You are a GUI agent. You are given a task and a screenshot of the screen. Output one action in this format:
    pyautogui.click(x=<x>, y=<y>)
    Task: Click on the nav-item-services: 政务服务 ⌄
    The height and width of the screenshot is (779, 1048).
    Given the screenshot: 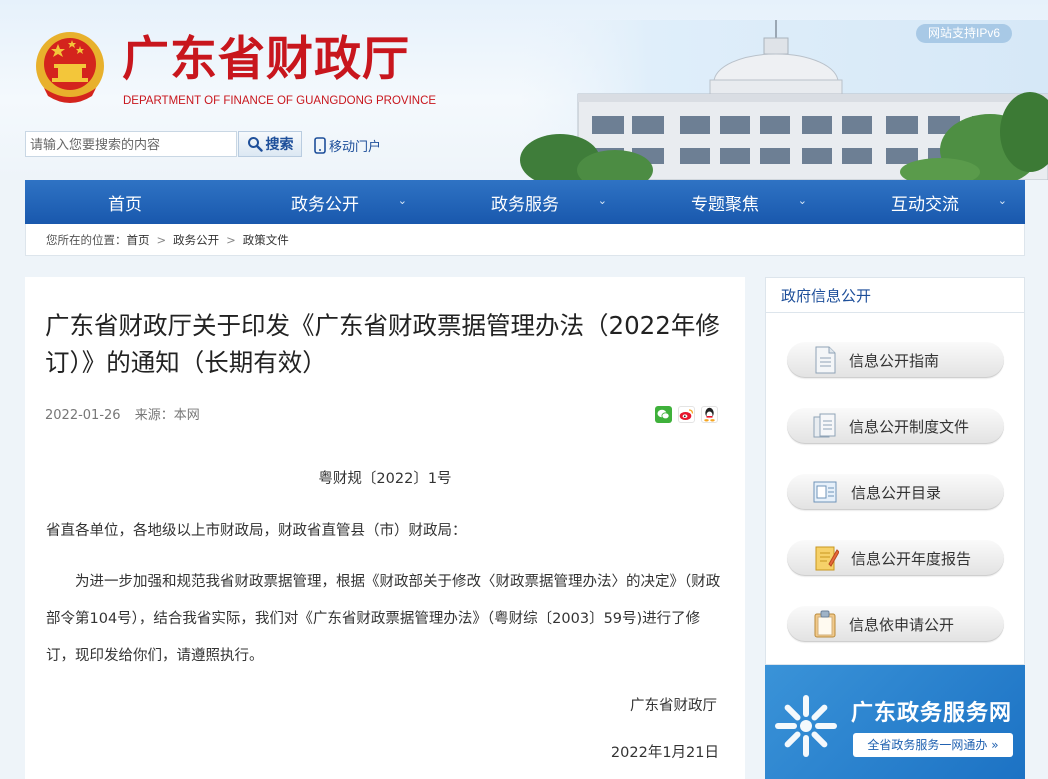 What is the action you would take?
    pyautogui.click(x=525, y=202)
    